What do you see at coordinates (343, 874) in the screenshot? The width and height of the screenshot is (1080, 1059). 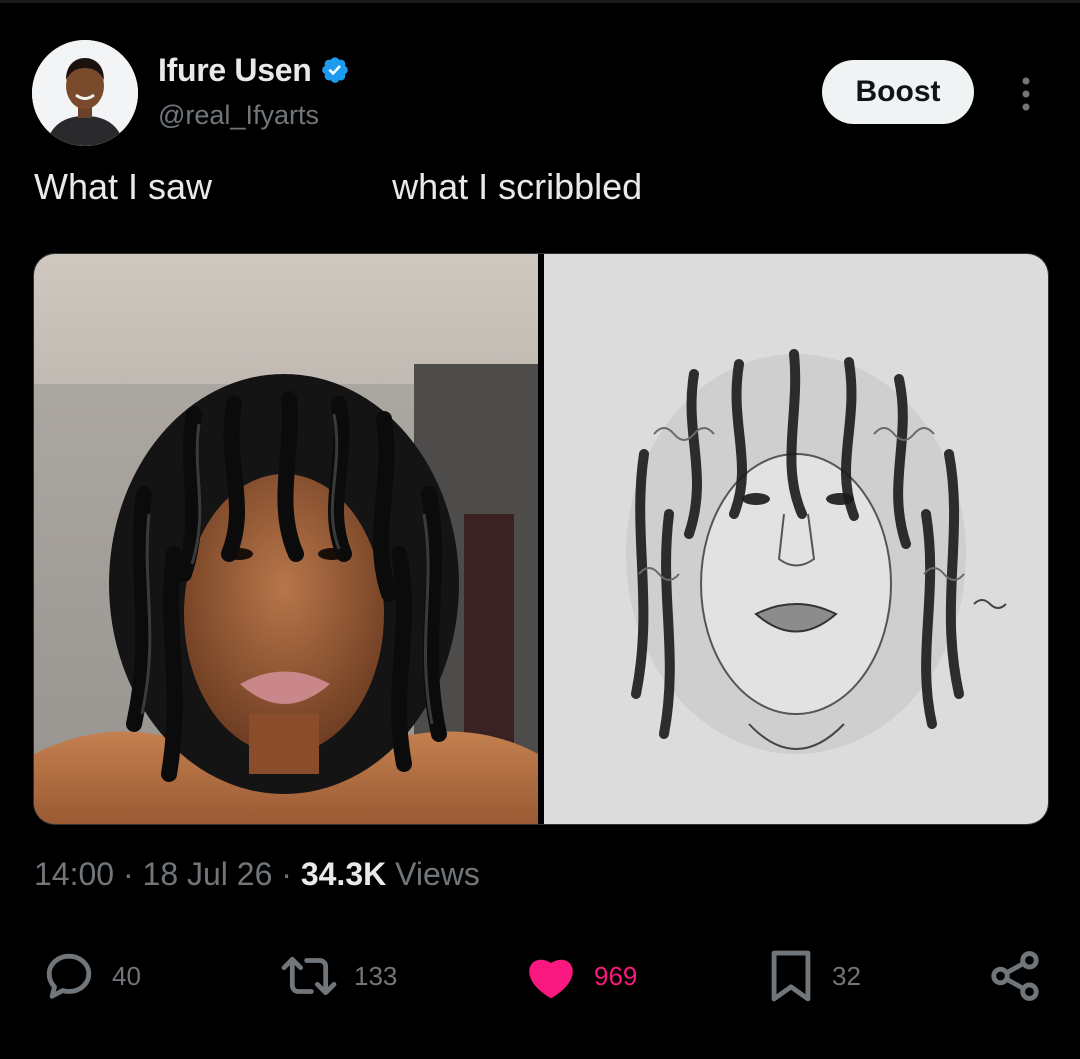 I see `views-count: 34.3K` at bounding box center [343, 874].